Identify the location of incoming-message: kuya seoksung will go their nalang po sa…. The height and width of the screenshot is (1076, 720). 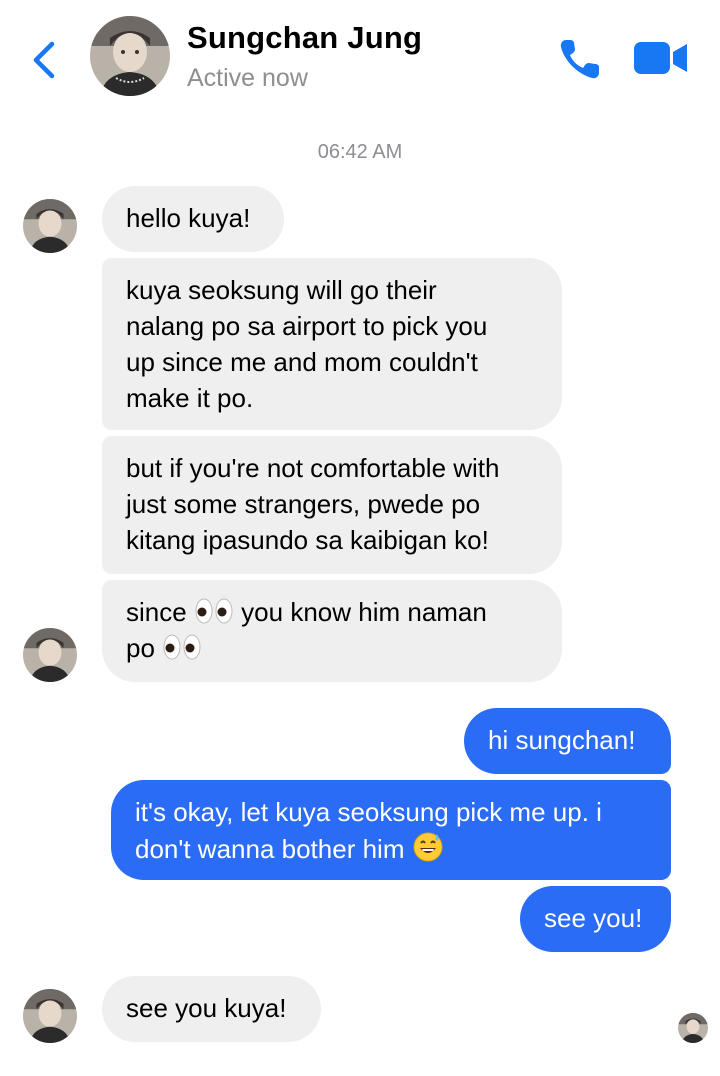
(332, 344).